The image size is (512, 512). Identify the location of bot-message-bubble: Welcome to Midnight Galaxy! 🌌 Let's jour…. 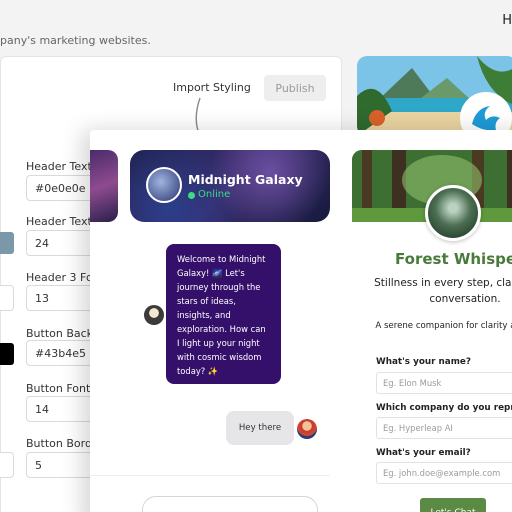
(223, 314).